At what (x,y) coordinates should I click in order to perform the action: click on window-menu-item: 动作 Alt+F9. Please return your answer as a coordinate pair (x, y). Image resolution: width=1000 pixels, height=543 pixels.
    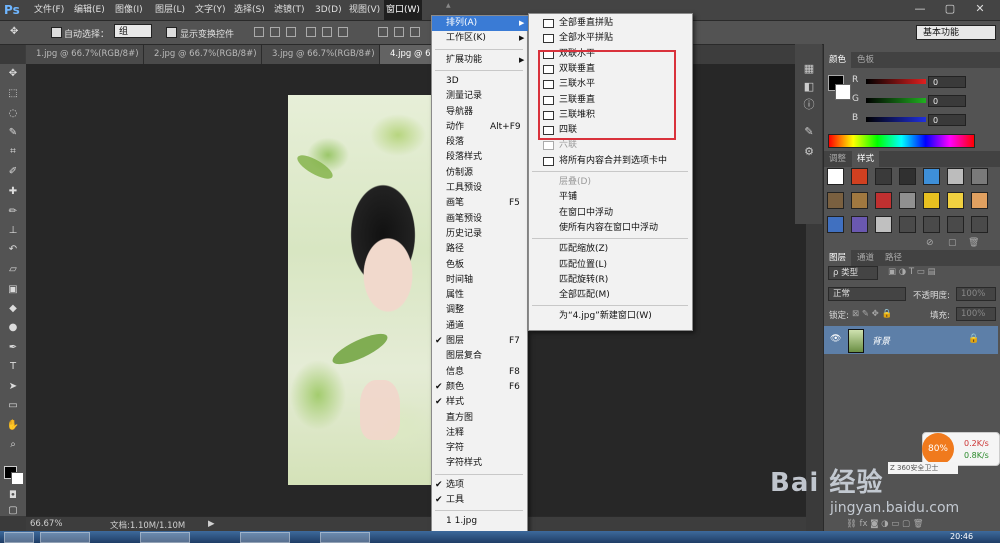
    Looking at the image, I should click on (480, 127).